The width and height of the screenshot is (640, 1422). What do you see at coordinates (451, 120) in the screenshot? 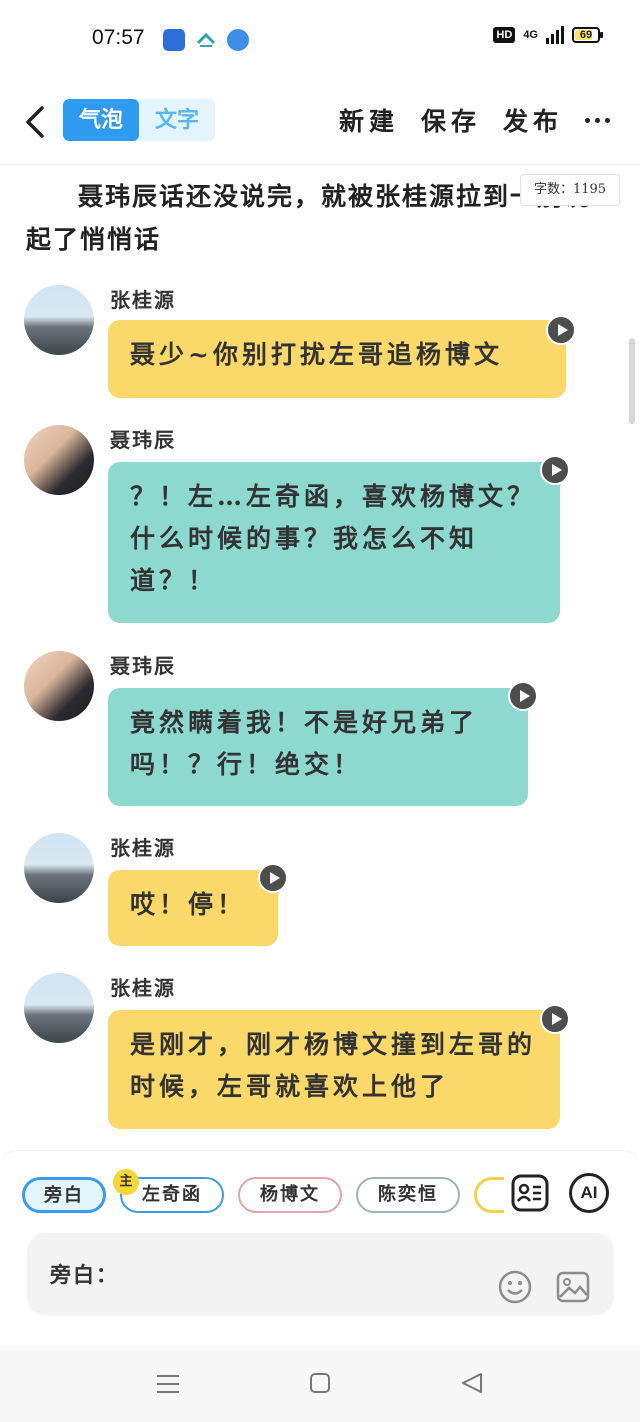
I see `save-button: 保存` at bounding box center [451, 120].